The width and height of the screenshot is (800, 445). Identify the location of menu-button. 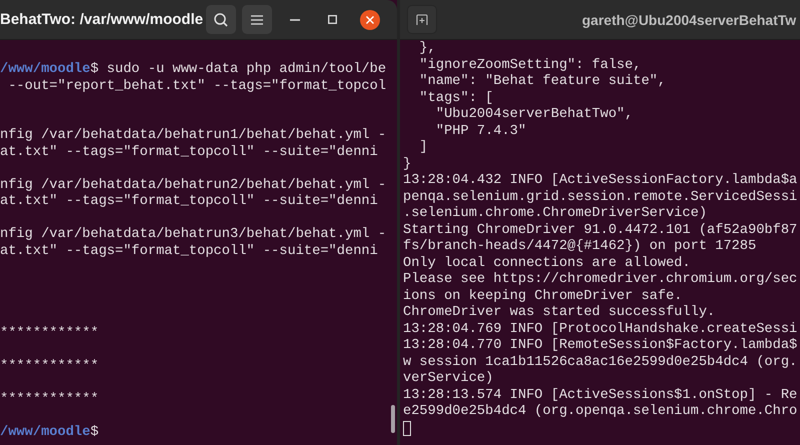
(257, 19).